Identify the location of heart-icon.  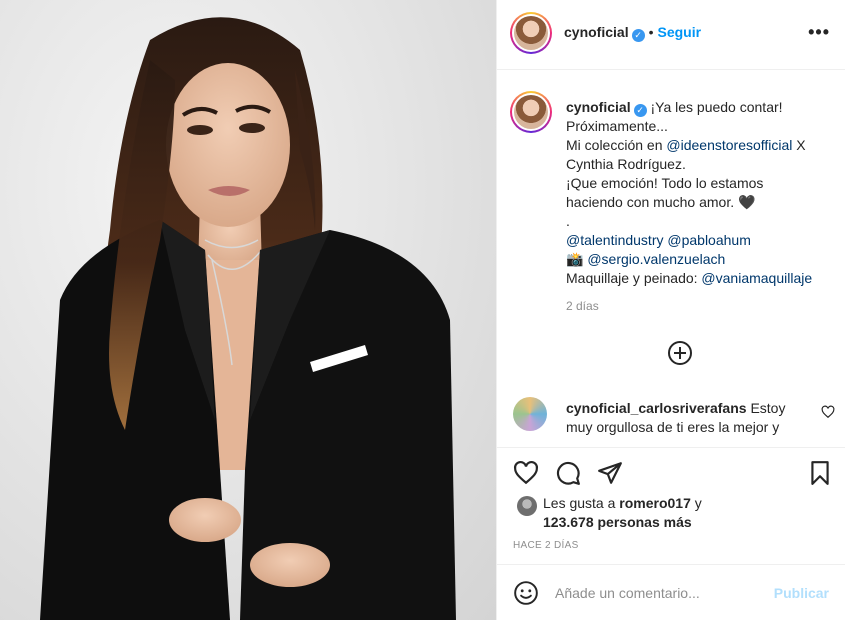
(526, 473).